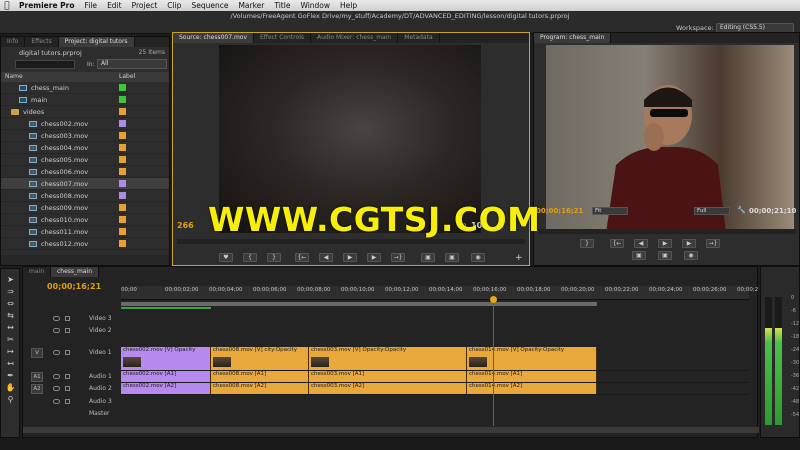  What do you see at coordinates (610, 211) in the screenshot?
I see `fit-select: Fit` at bounding box center [610, 211].